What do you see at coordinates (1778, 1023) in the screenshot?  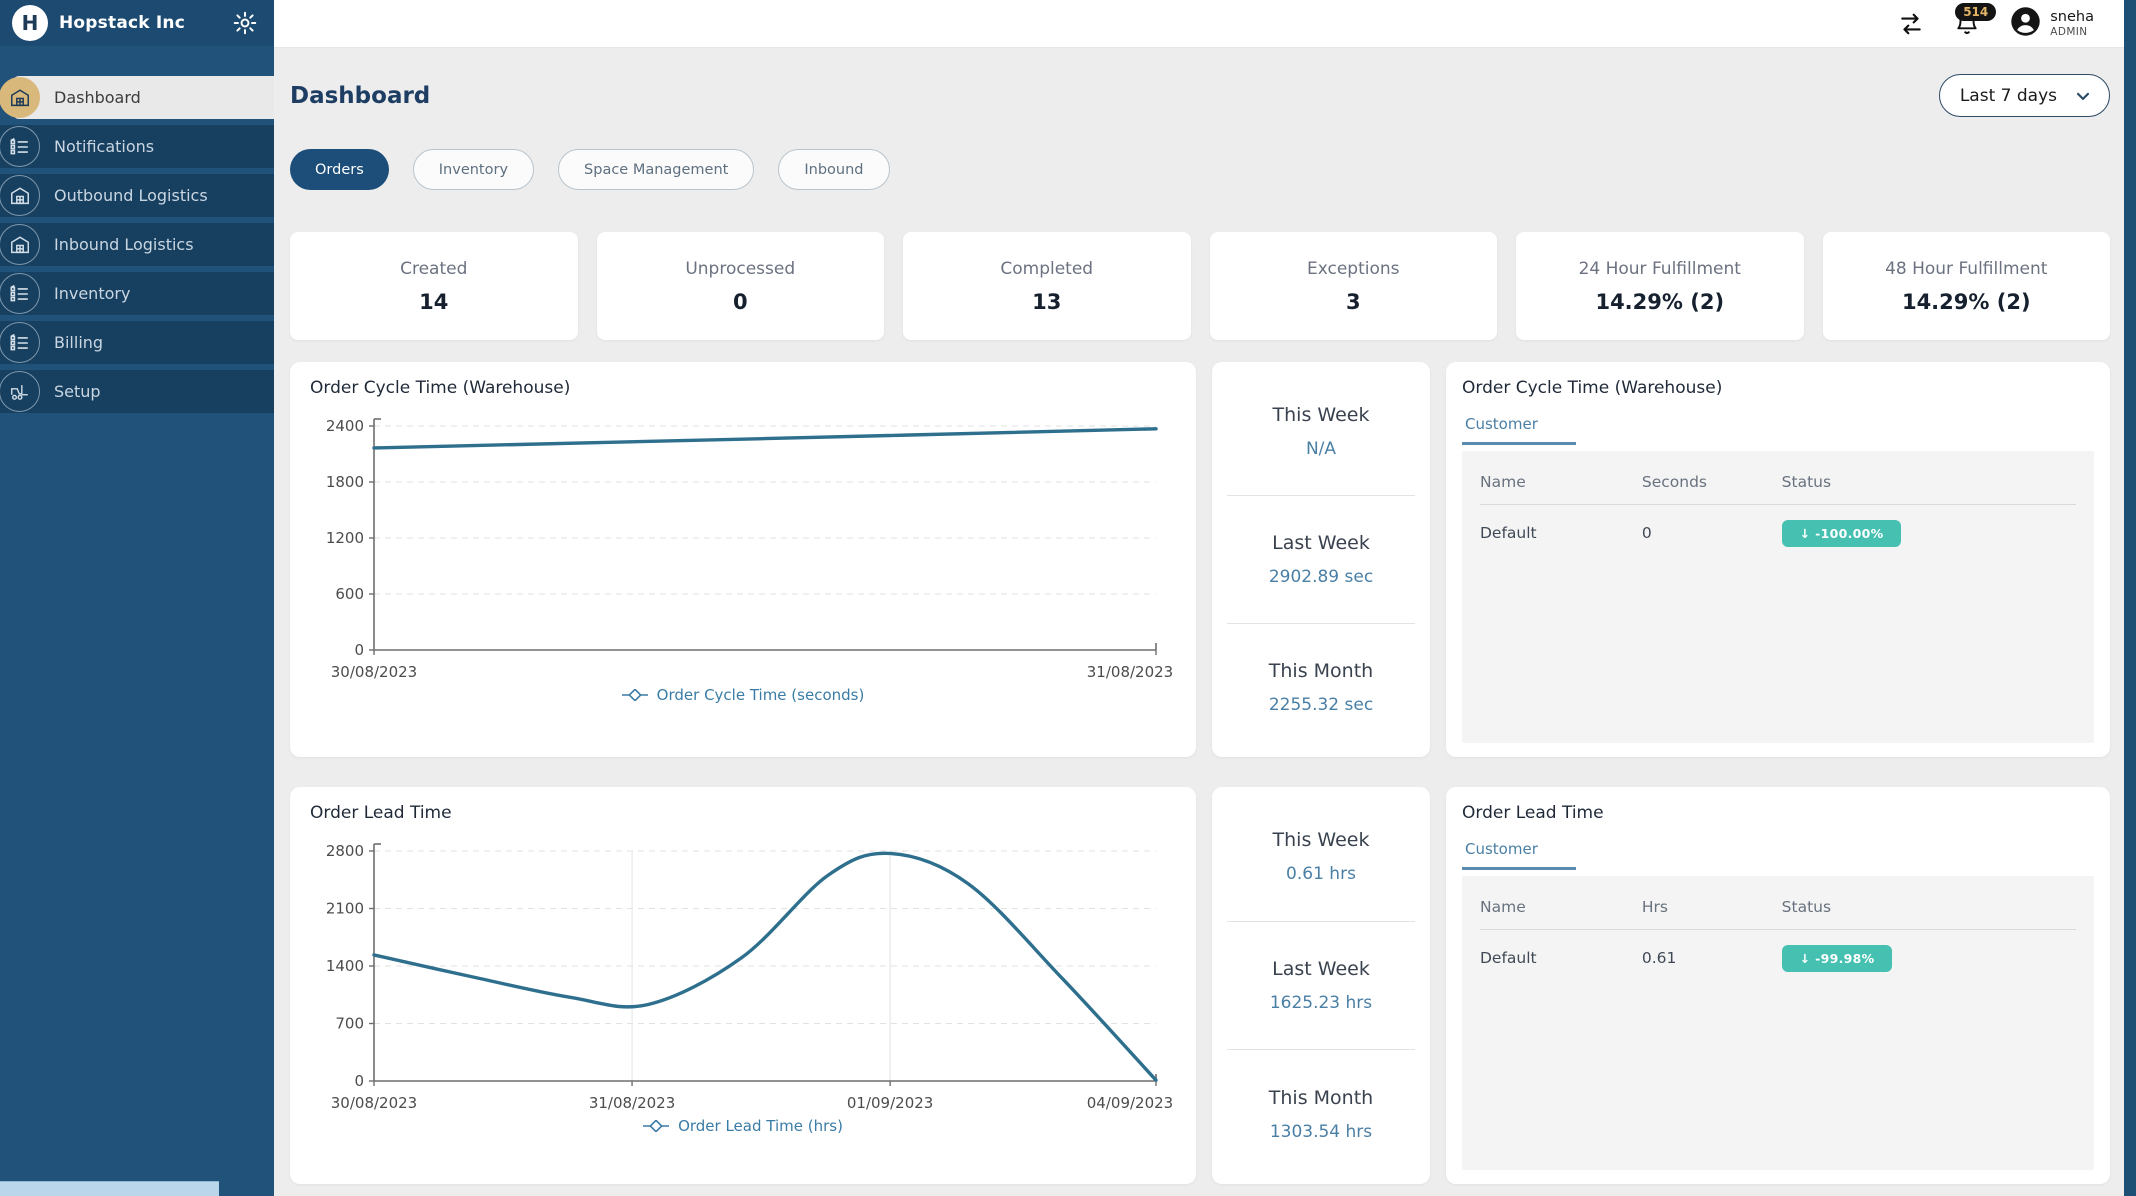 I see `table-body: Name Hrs Status Default 0.61 ↓ -99.98%` at bounding box center [1778, 1023].